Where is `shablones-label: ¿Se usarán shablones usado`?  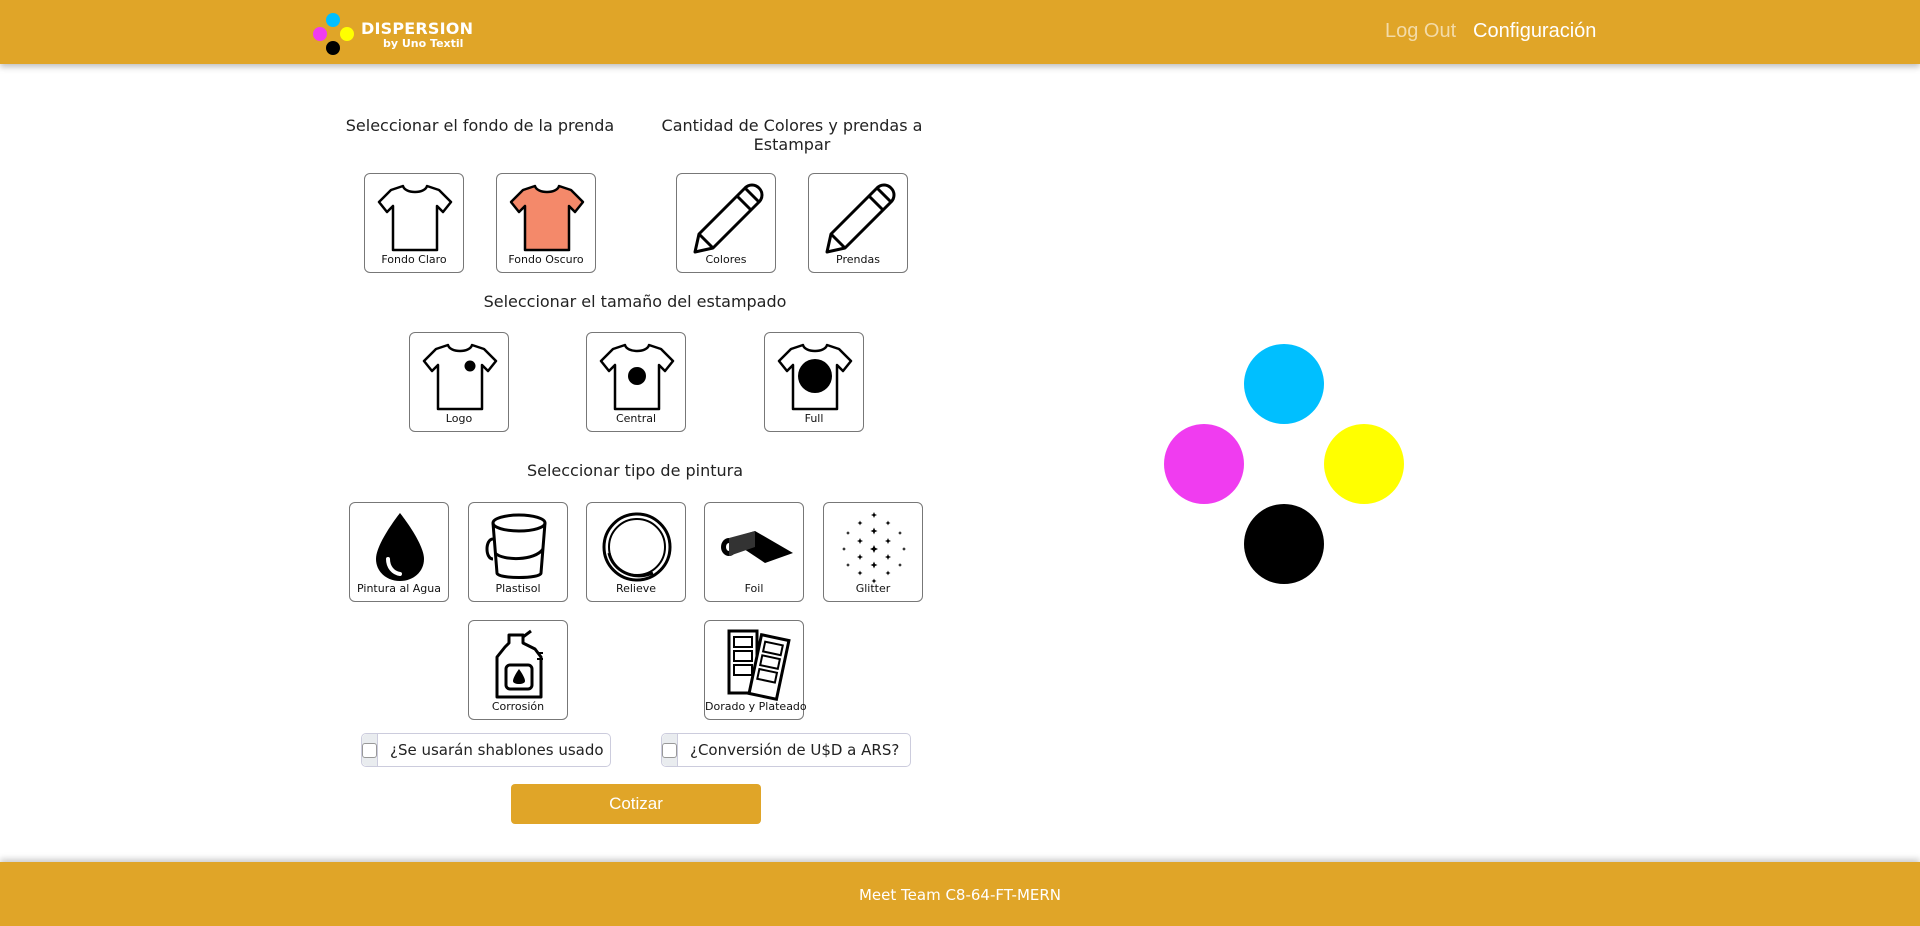 shablones-label: ¿Se usarán shablones usado is located at coordinates (497, 750).